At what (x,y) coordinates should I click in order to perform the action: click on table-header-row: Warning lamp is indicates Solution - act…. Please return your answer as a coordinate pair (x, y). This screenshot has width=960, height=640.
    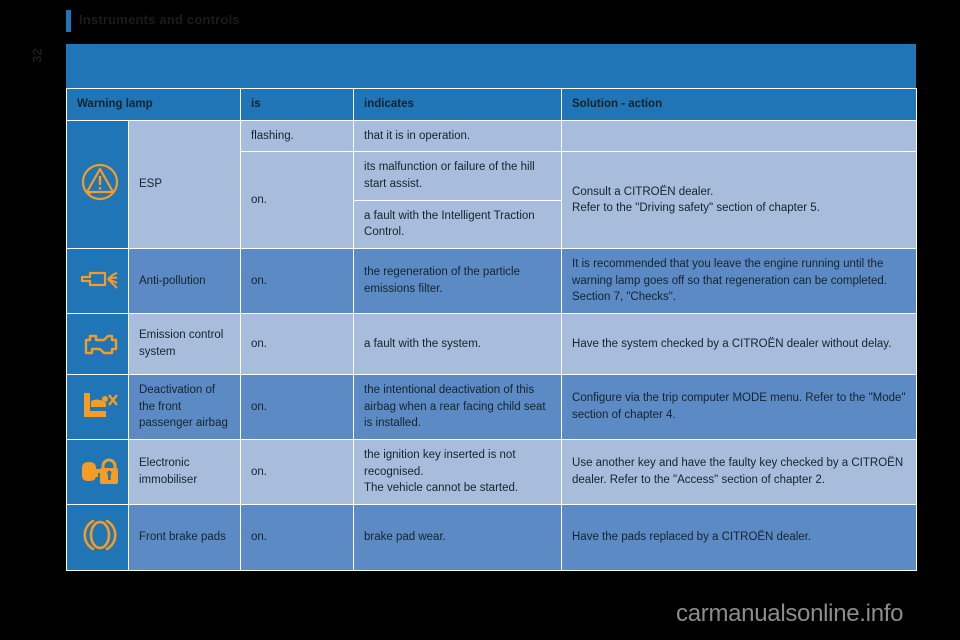
    Looking at the image, I should click on (491, 104).